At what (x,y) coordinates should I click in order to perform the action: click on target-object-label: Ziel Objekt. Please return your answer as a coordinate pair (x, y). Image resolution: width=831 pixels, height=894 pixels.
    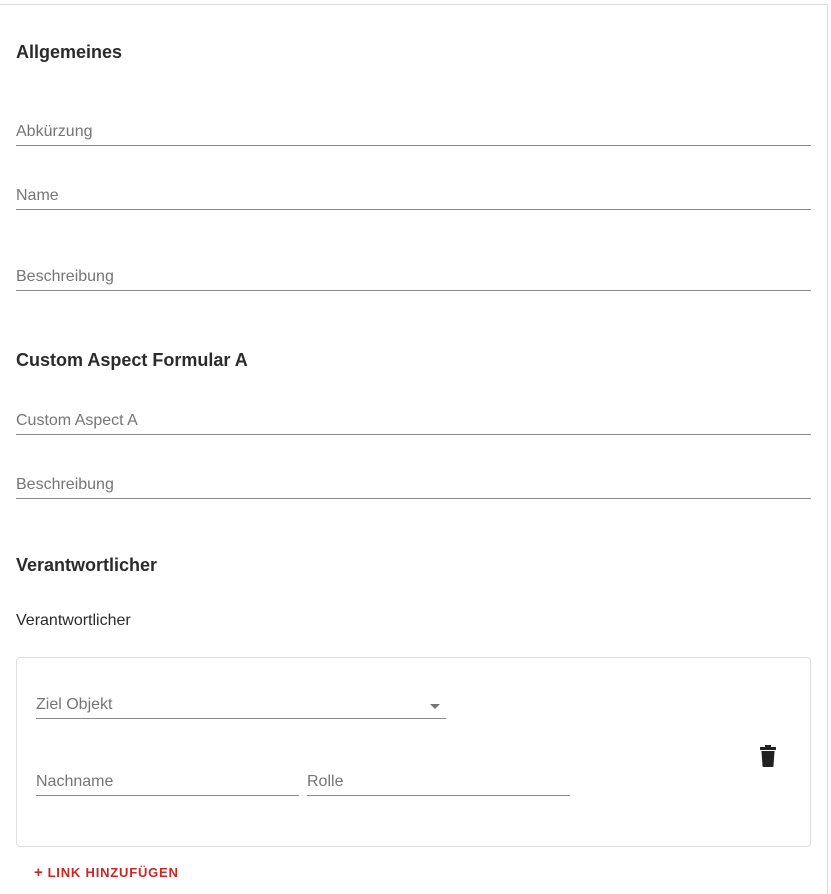
    Looking at the image, I should click on (74, 704).